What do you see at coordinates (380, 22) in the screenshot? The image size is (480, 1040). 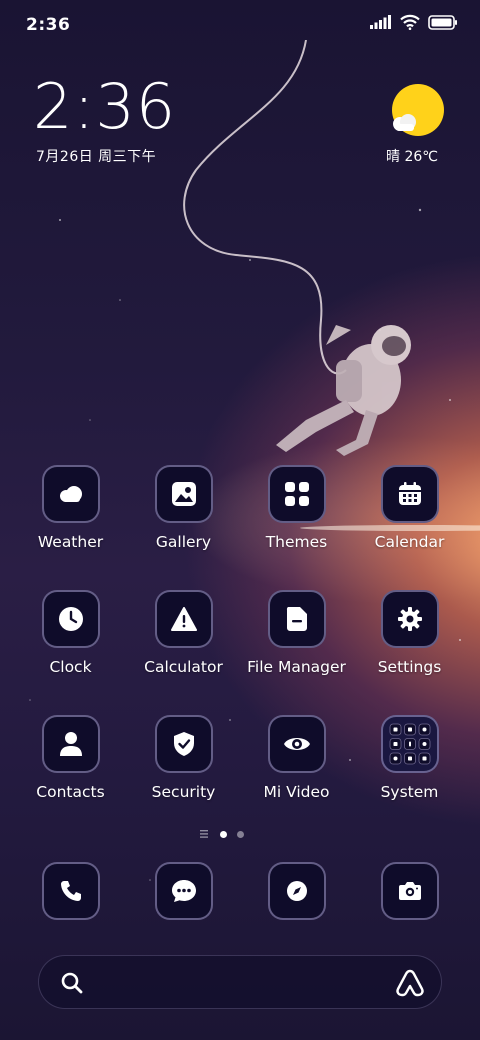 I see `signal-icon` at bounding box center [380, 22].